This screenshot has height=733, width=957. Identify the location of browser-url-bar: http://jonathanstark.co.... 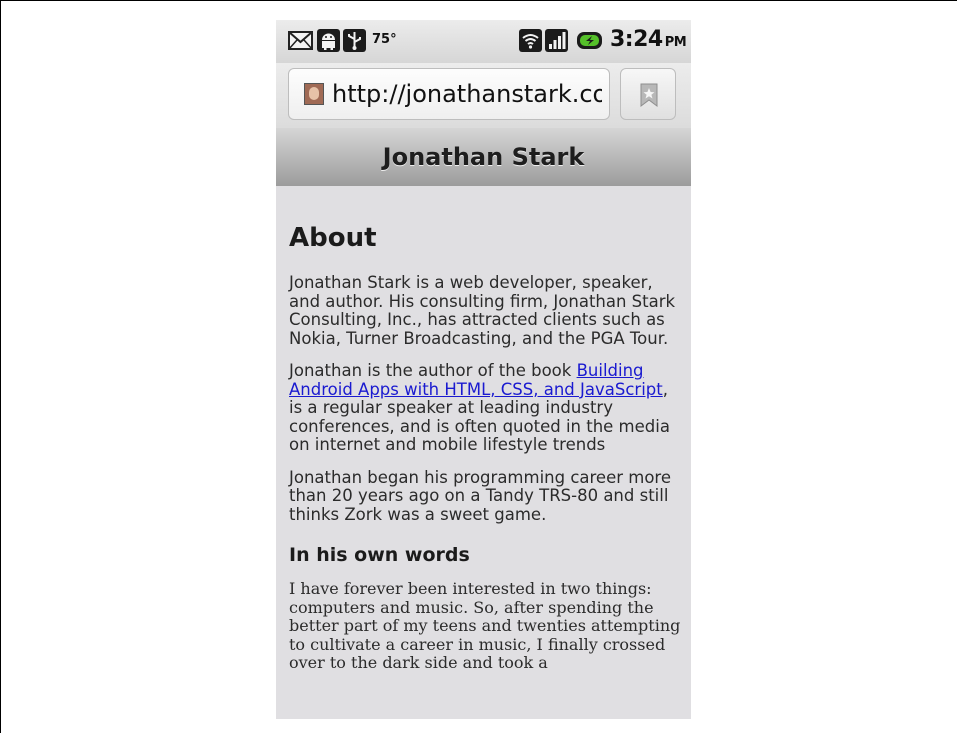
(483, 95).